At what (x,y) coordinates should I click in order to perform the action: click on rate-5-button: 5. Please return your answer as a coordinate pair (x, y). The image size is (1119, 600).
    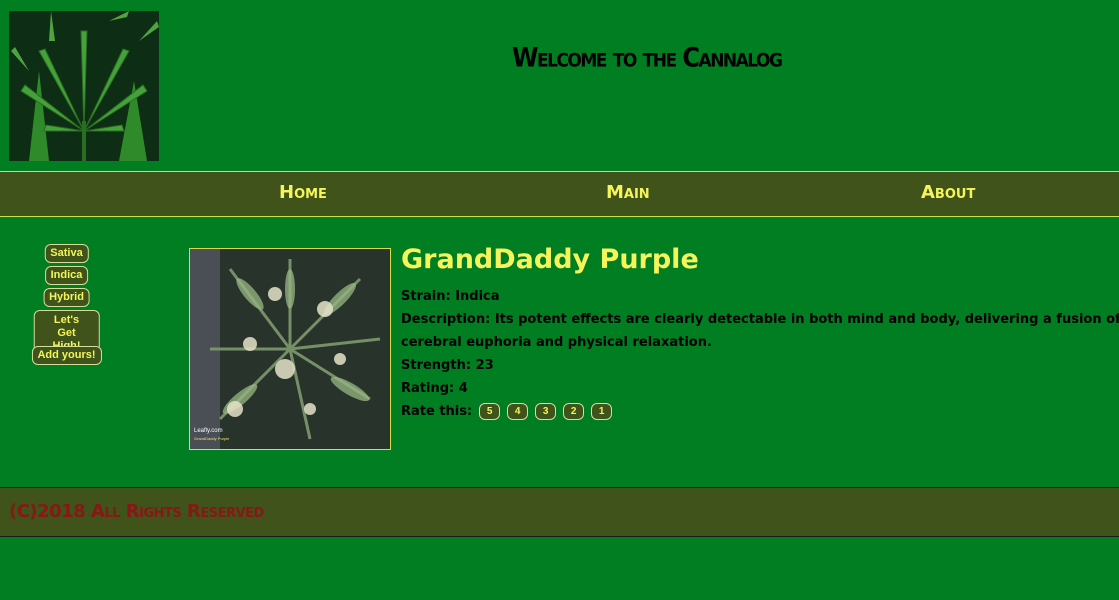
    Looking at the image, I should click on (490, 411).